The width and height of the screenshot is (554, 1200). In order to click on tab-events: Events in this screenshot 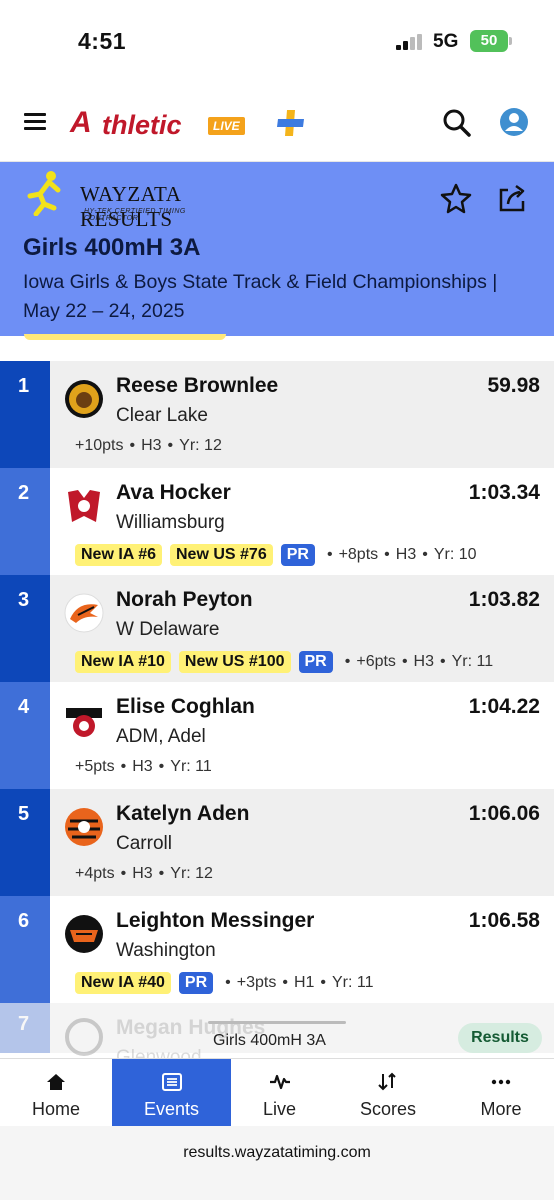, I will do `click(171, 1093)`.